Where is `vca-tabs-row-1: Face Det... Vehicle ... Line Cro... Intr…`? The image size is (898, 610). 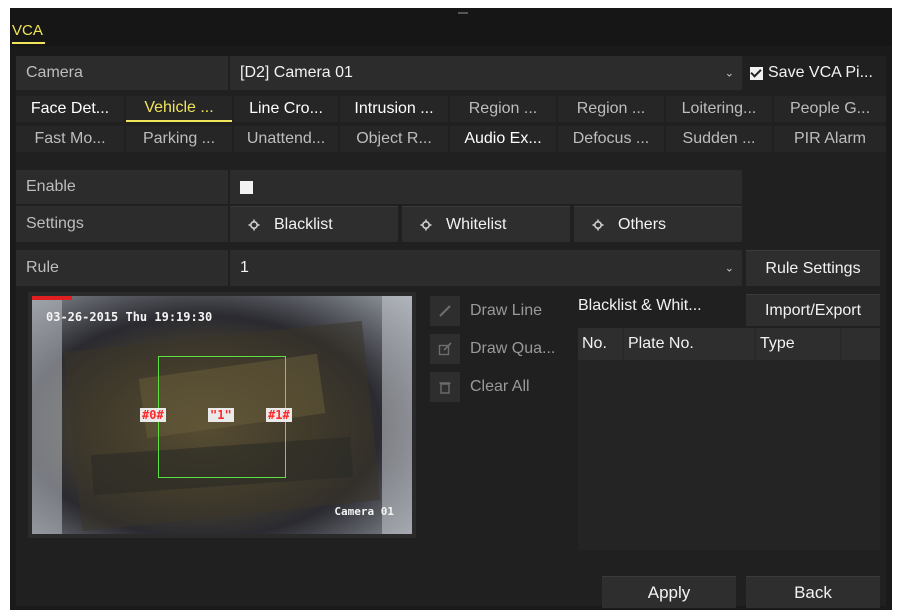 vca-tabs-row-1: Face Det... Vehicle ... Line Cro... Intr… is located at coordinates (451, 109).